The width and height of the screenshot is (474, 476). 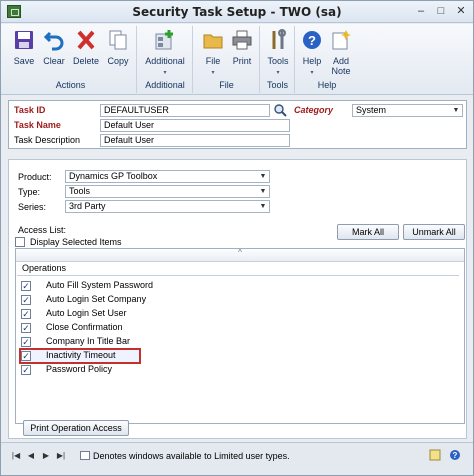 What do you see at coordinates (240, 342) in the screenshot?
I see `list-item: ✓ Company In Title Bar` at bounding box center [240, 342].